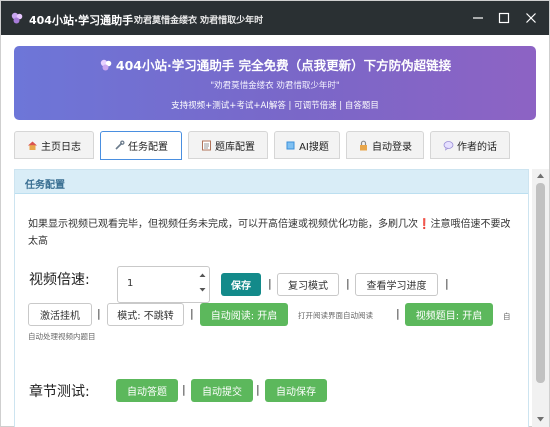  I want to click on maximize-icon, so click(504, 18).